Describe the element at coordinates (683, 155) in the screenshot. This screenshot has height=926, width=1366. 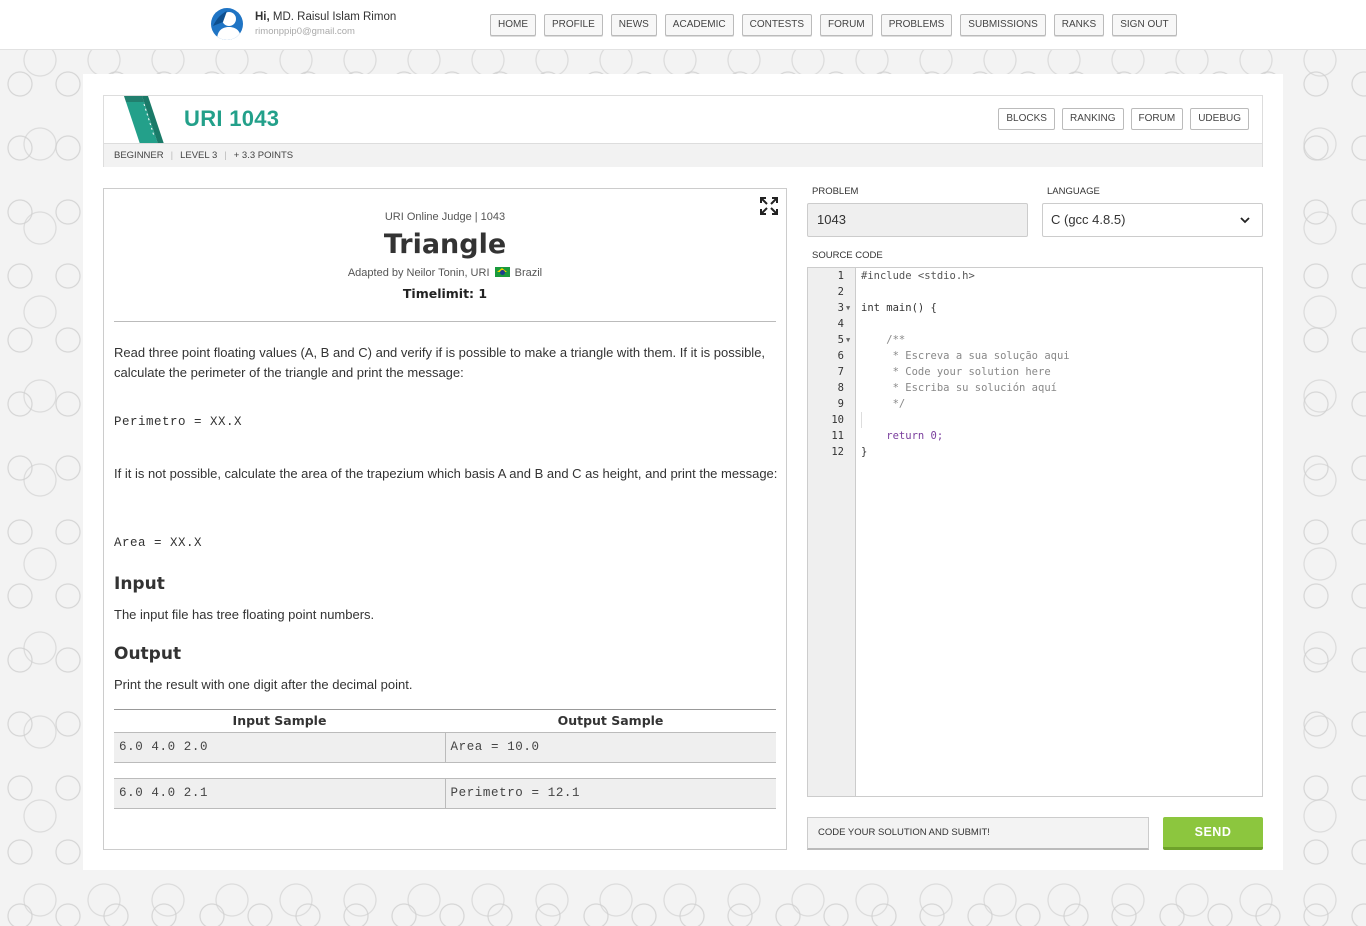
I see `problem-meta-bar: BEGINNER | LEVEL 3 | + 3.3 POINTS` at that location.